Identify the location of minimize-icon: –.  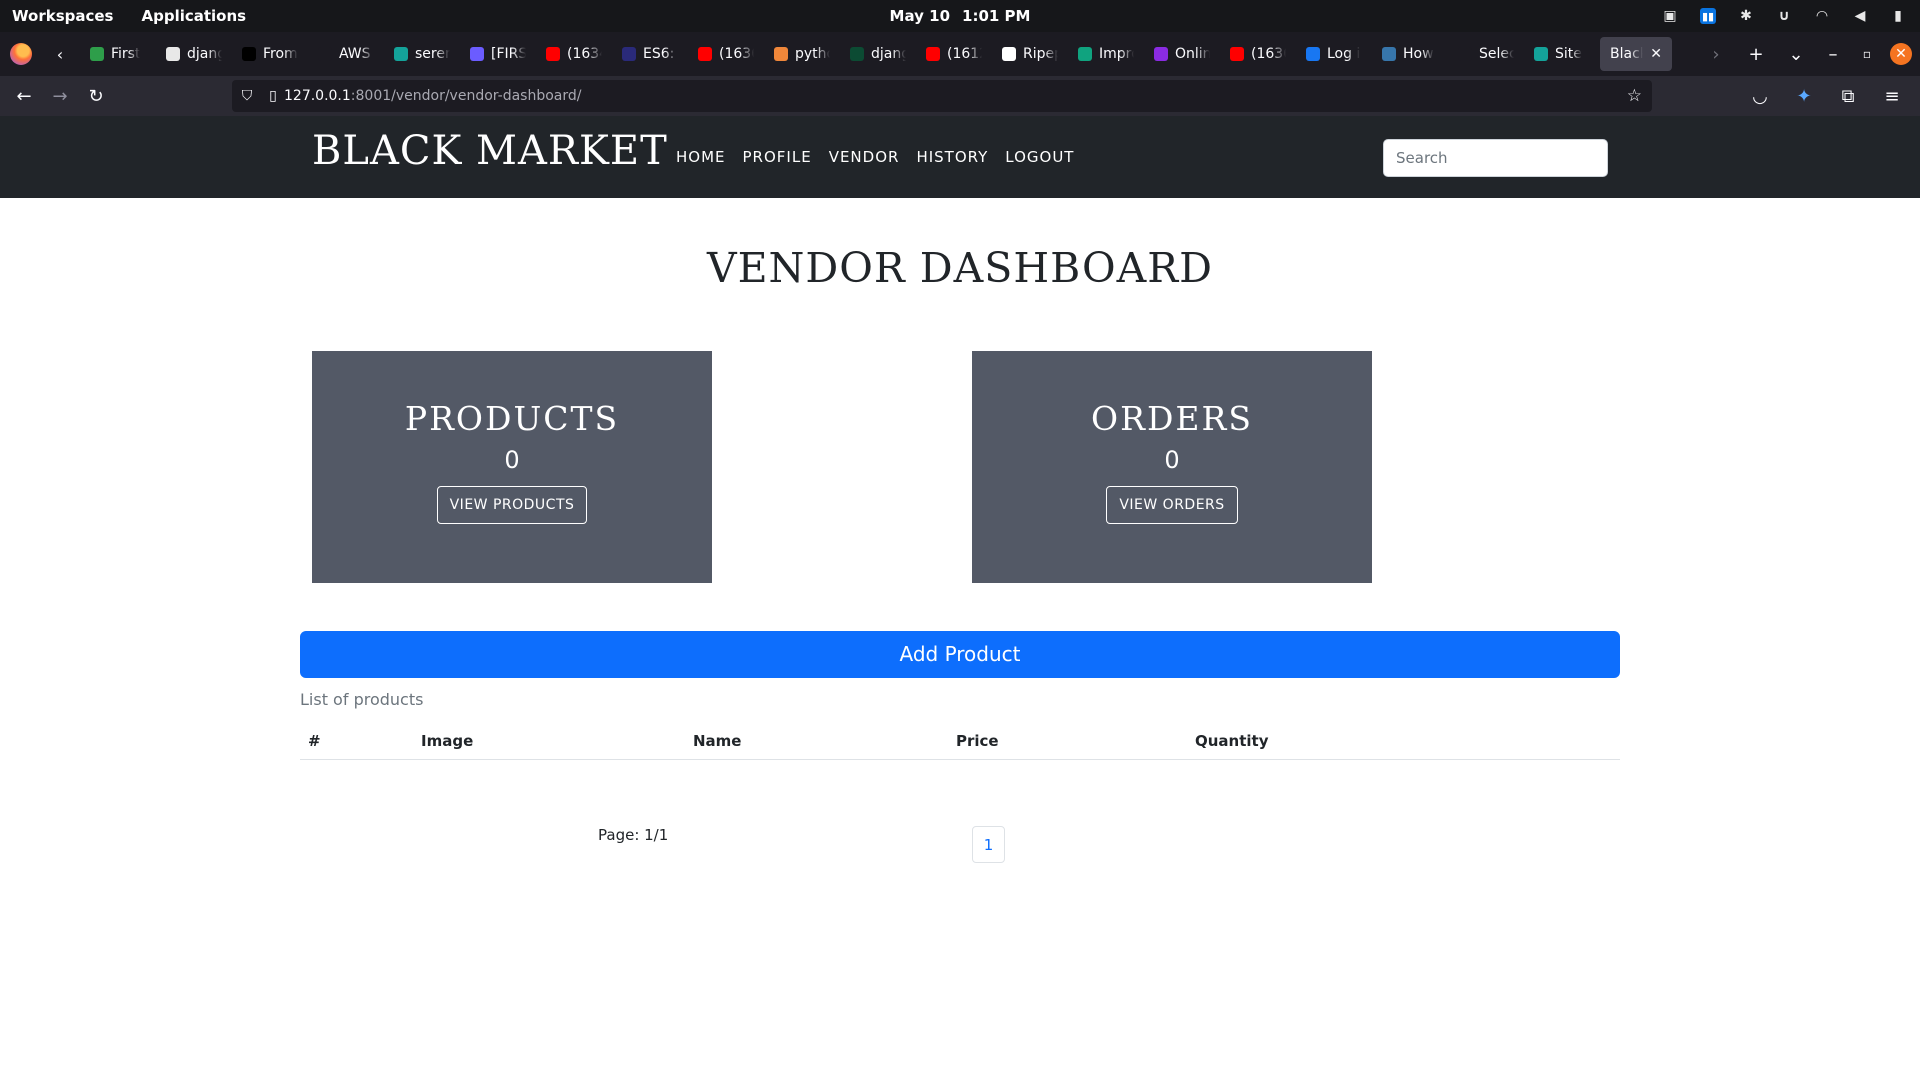
(1833, 54).